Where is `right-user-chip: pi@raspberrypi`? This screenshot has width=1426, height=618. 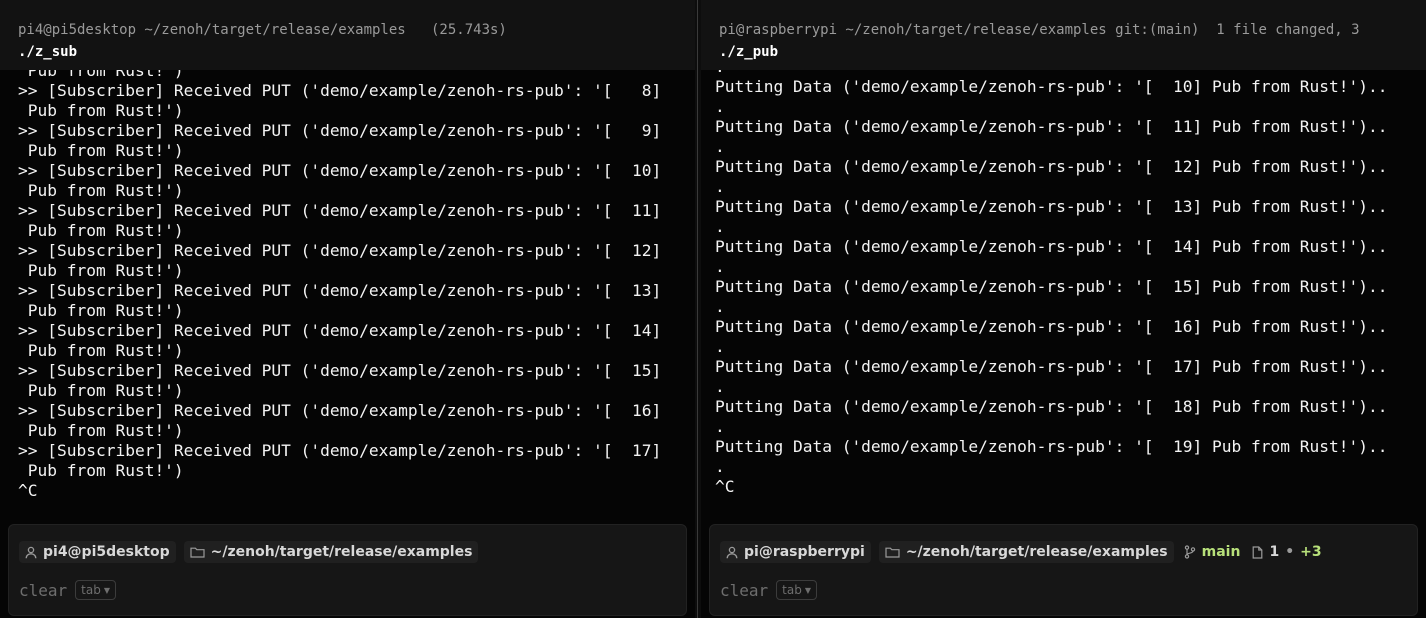
right-user-chip: pi@raspberrypi is located at coordinates (795, 552).